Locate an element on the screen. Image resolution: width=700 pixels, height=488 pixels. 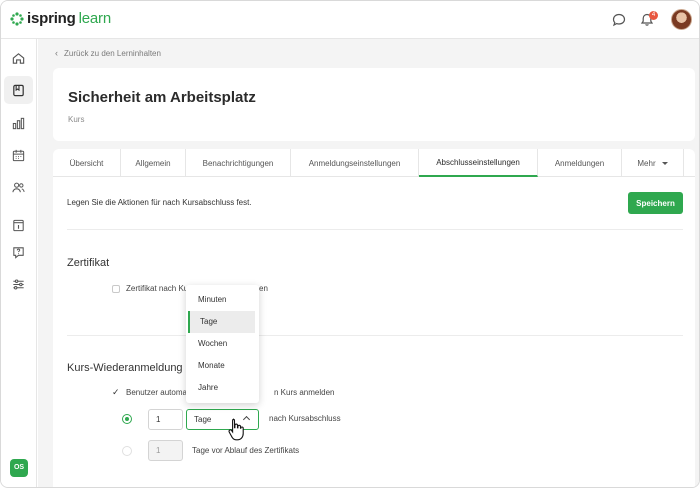
tab-label: Abschlusseinstellungen is located at coordinates (478, 162).